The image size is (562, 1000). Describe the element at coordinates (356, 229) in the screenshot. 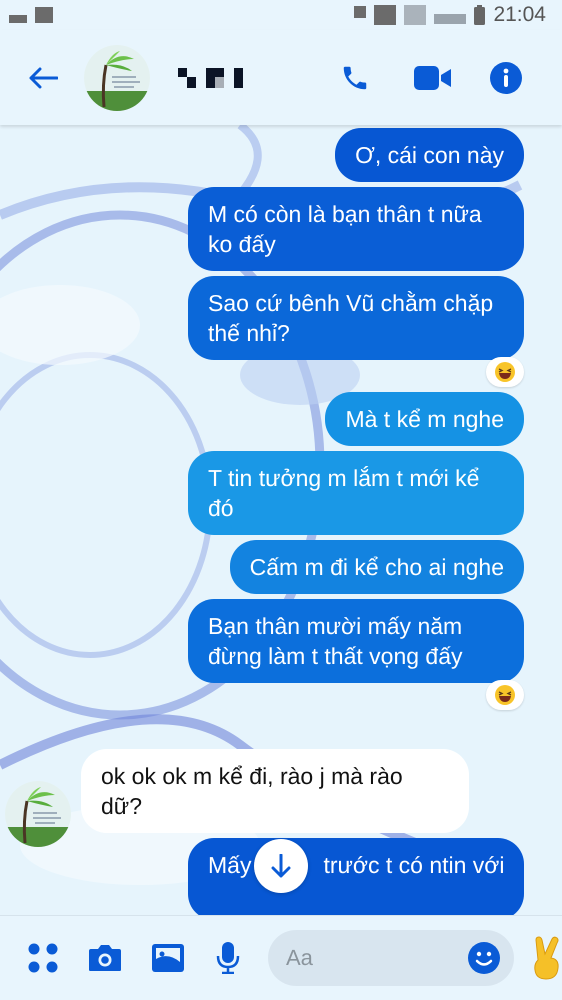

I see `outgoing-message: M có còn là bạn thân t nữa ko đấy` at that location.